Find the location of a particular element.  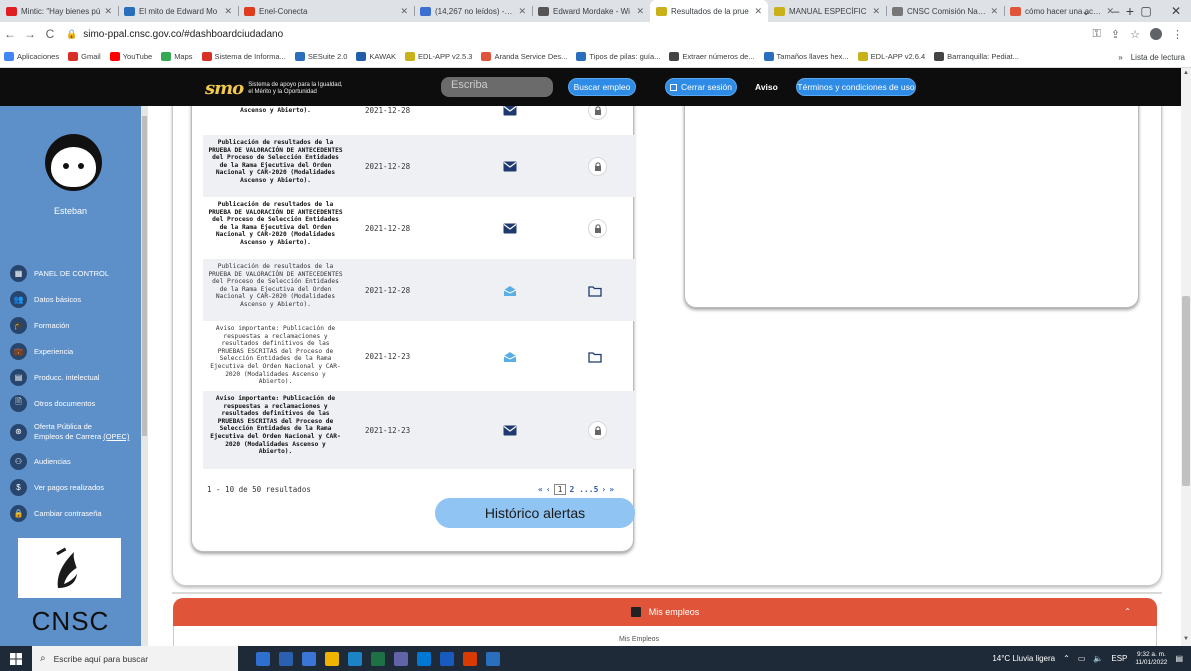

share-icon: ⇪ is located at coordinates (1115, 34).